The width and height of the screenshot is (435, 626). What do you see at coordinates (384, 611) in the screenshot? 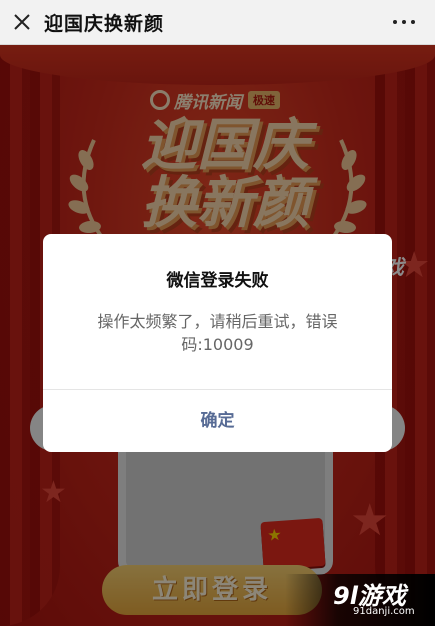
I see `watermark-bottom-url: 91danji.com` at bounding box center [384, 611].